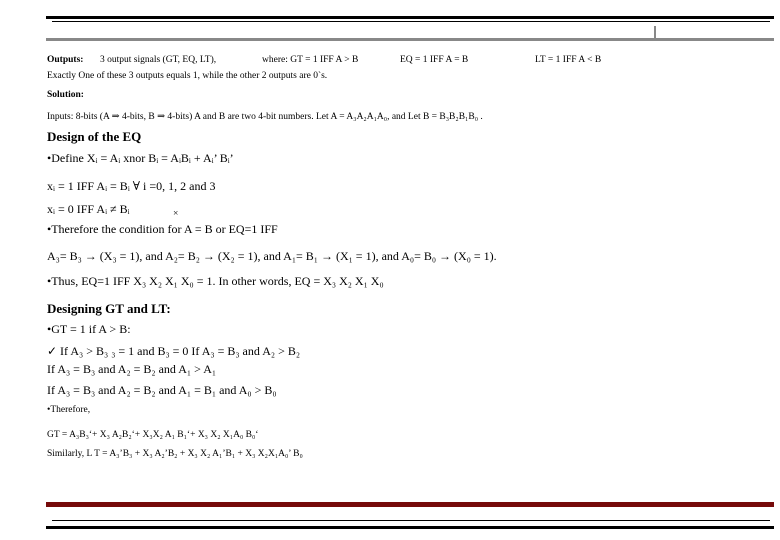 The height and width of the screenshot is (540, 780). What do you see at coordinates (65, 95) in the screenshot?
I see `solution-label: Solution:` at bounding box center [65, 95].